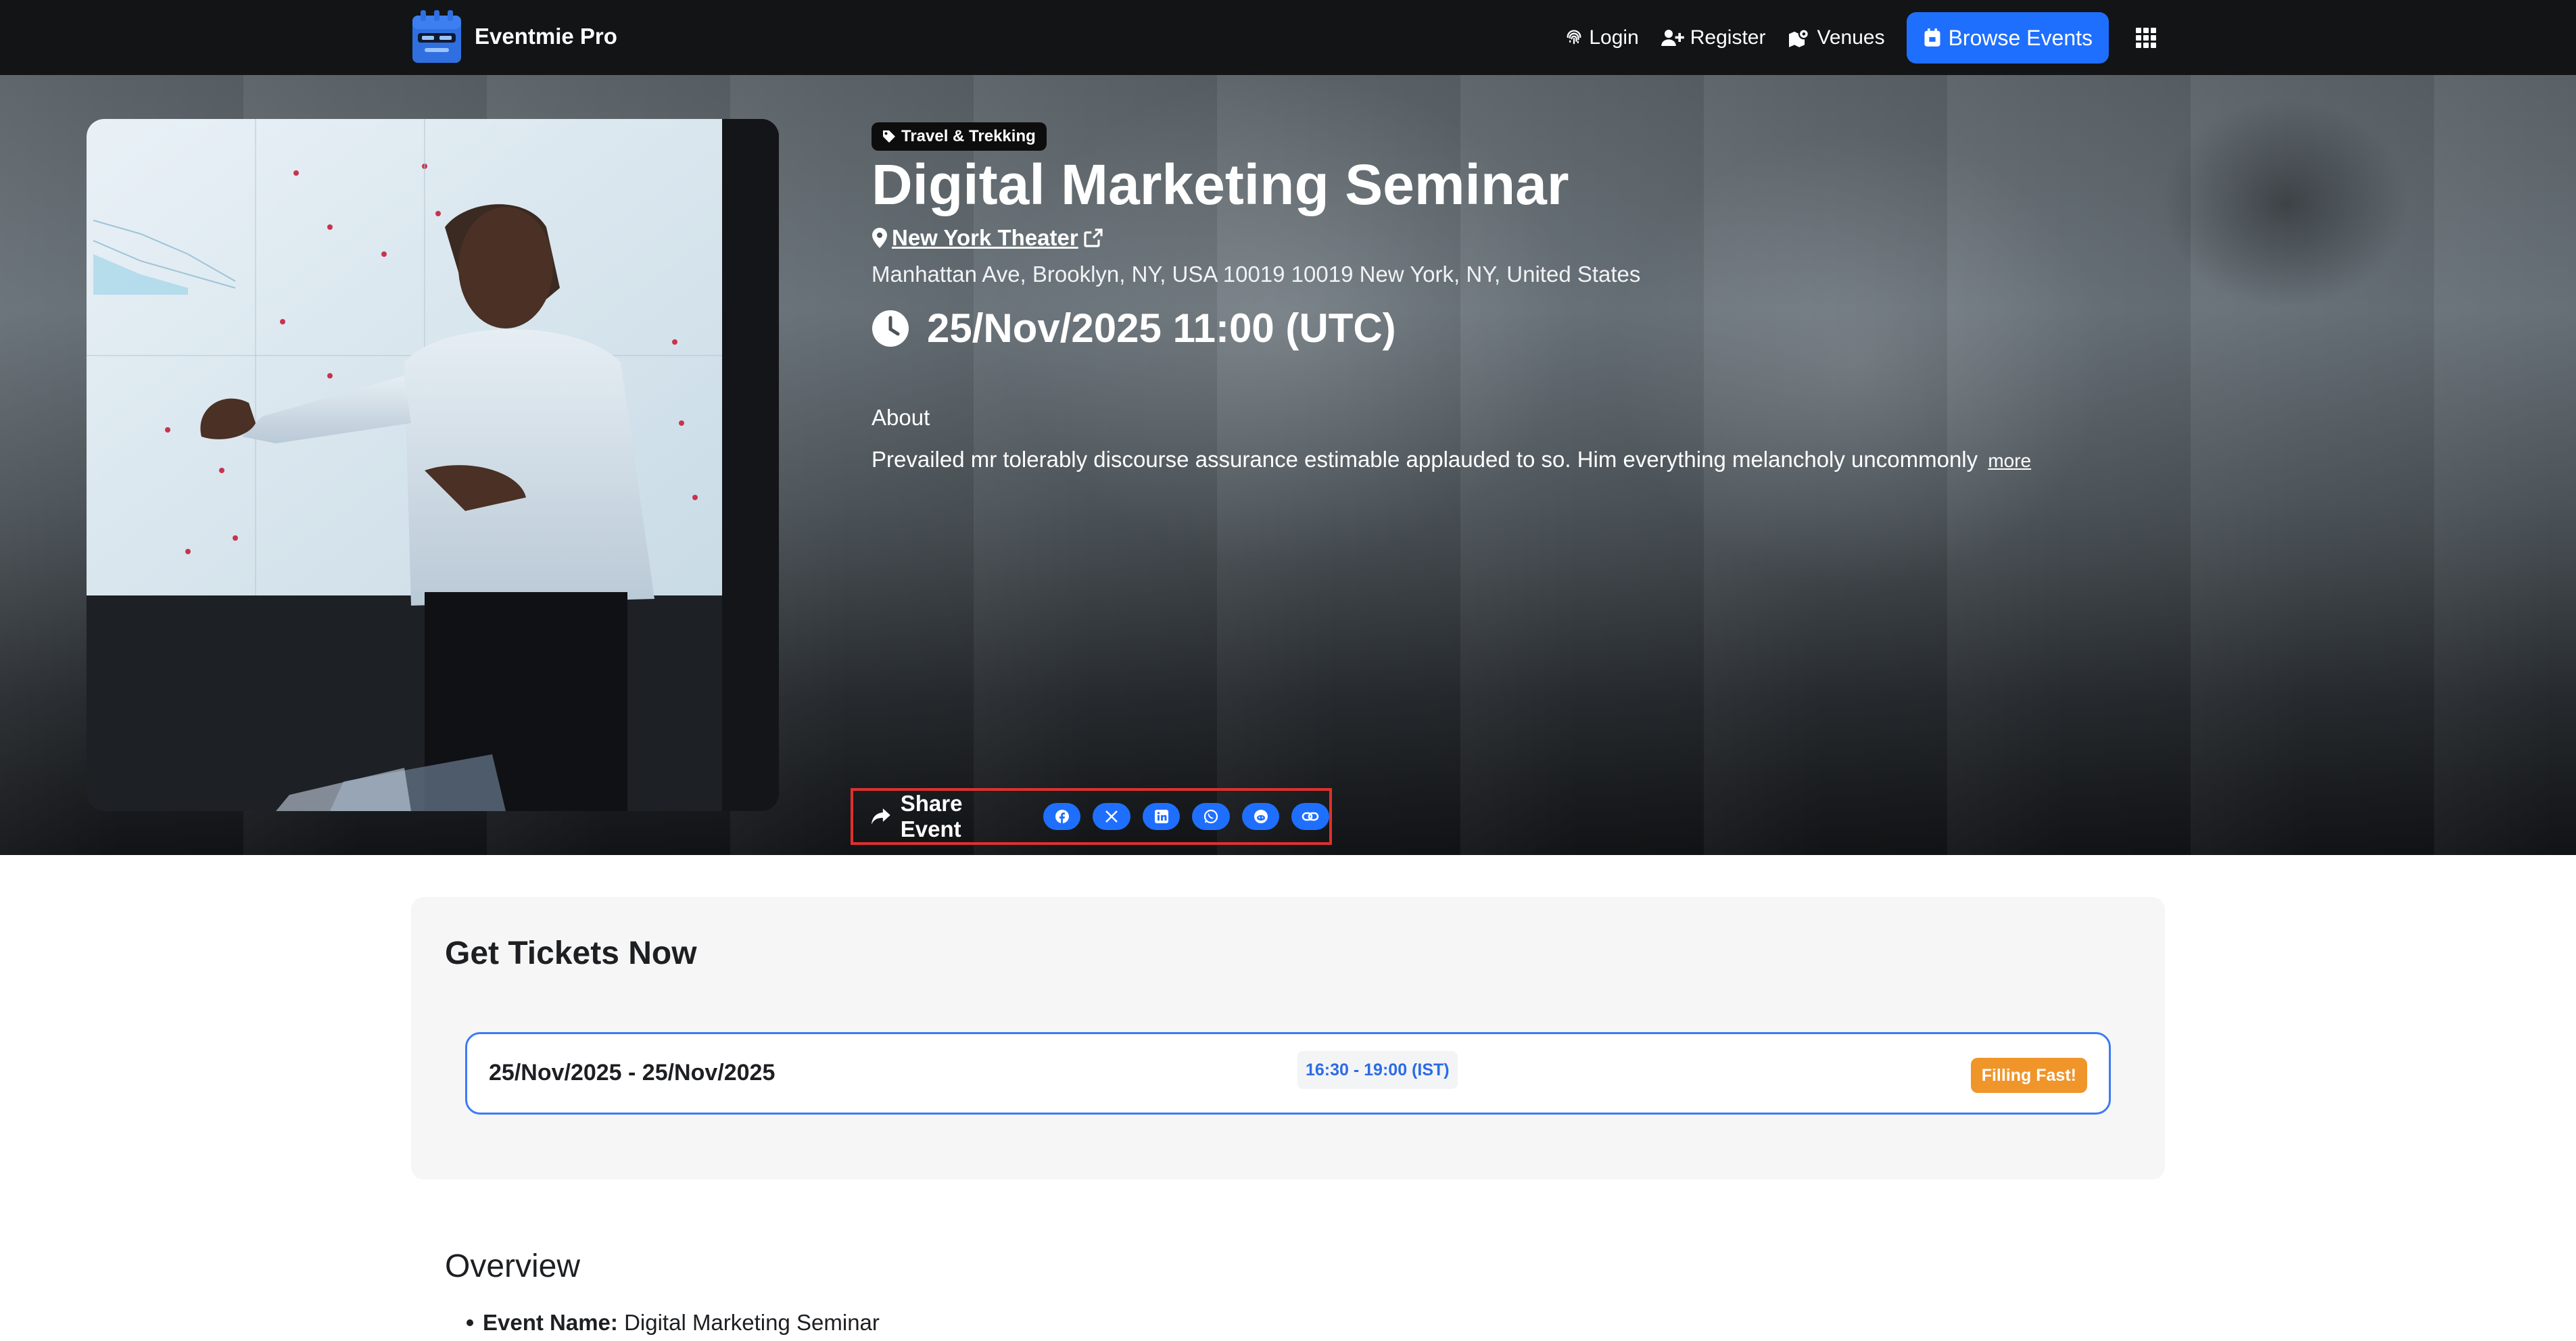 The width and height of the screenshot is (2576, 1341). I want to click on share-reddit-button, so click(1260, 816).